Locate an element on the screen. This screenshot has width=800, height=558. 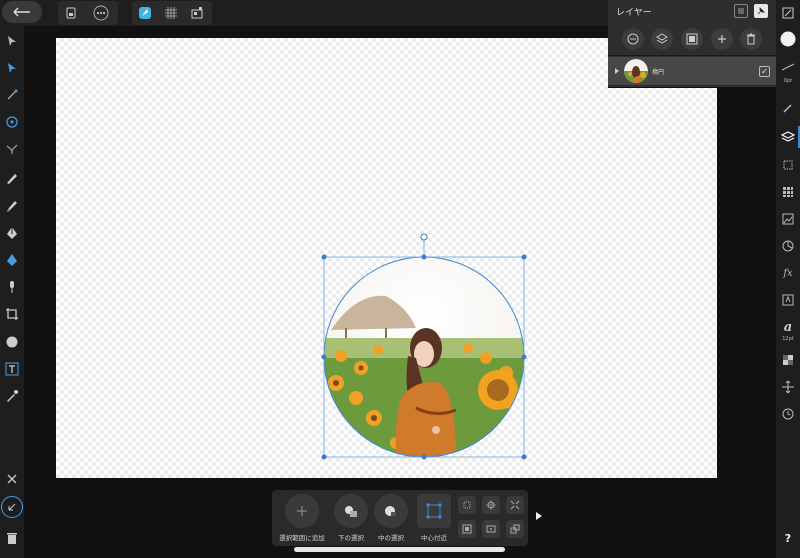
transform-button is located at coordinates (788, 360).